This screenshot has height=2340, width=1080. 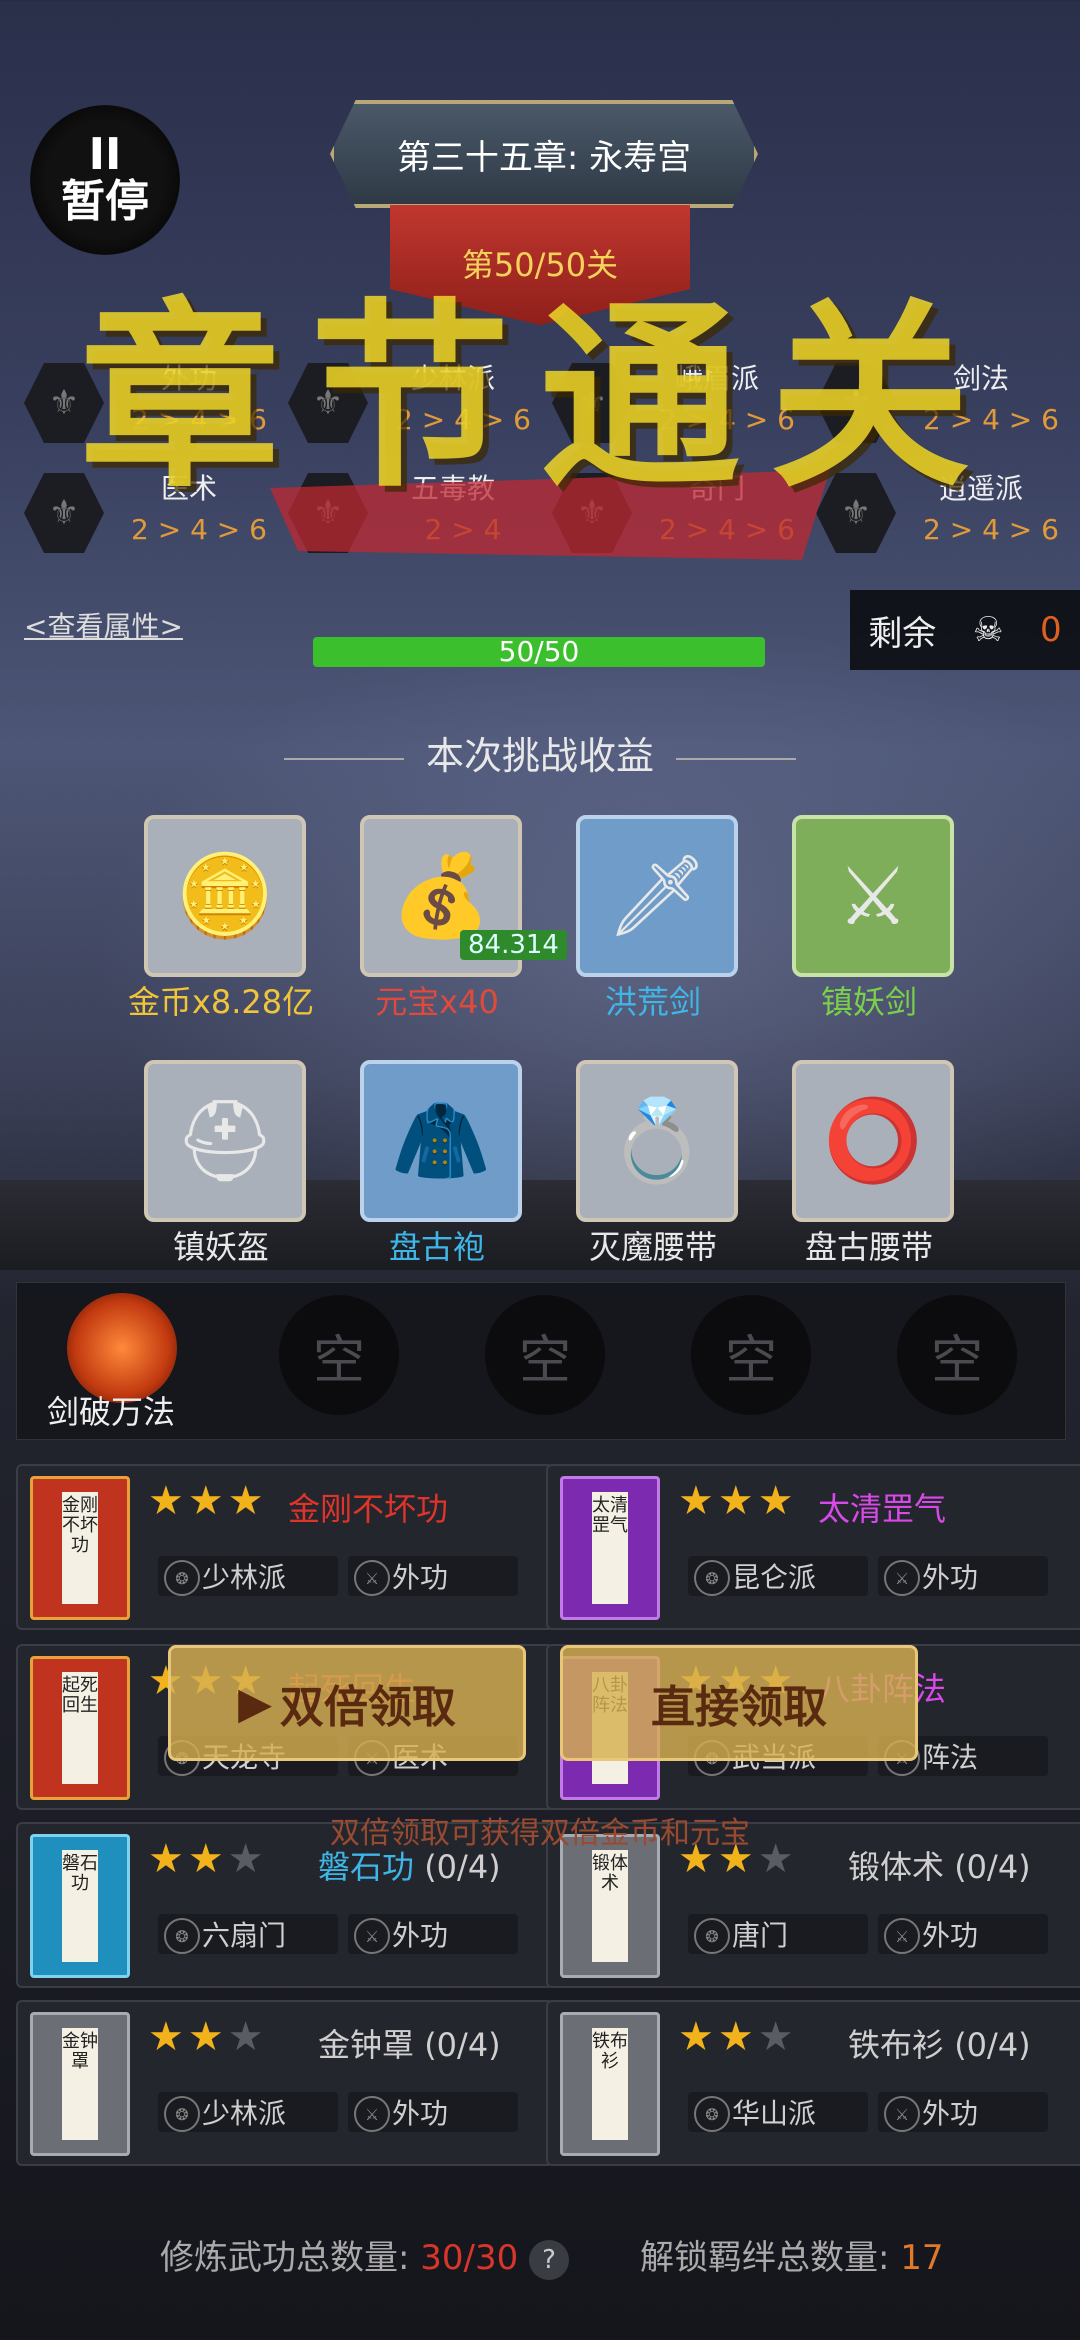 I want to click on train-count-value: 30/30, so click(x=469, y=2258).